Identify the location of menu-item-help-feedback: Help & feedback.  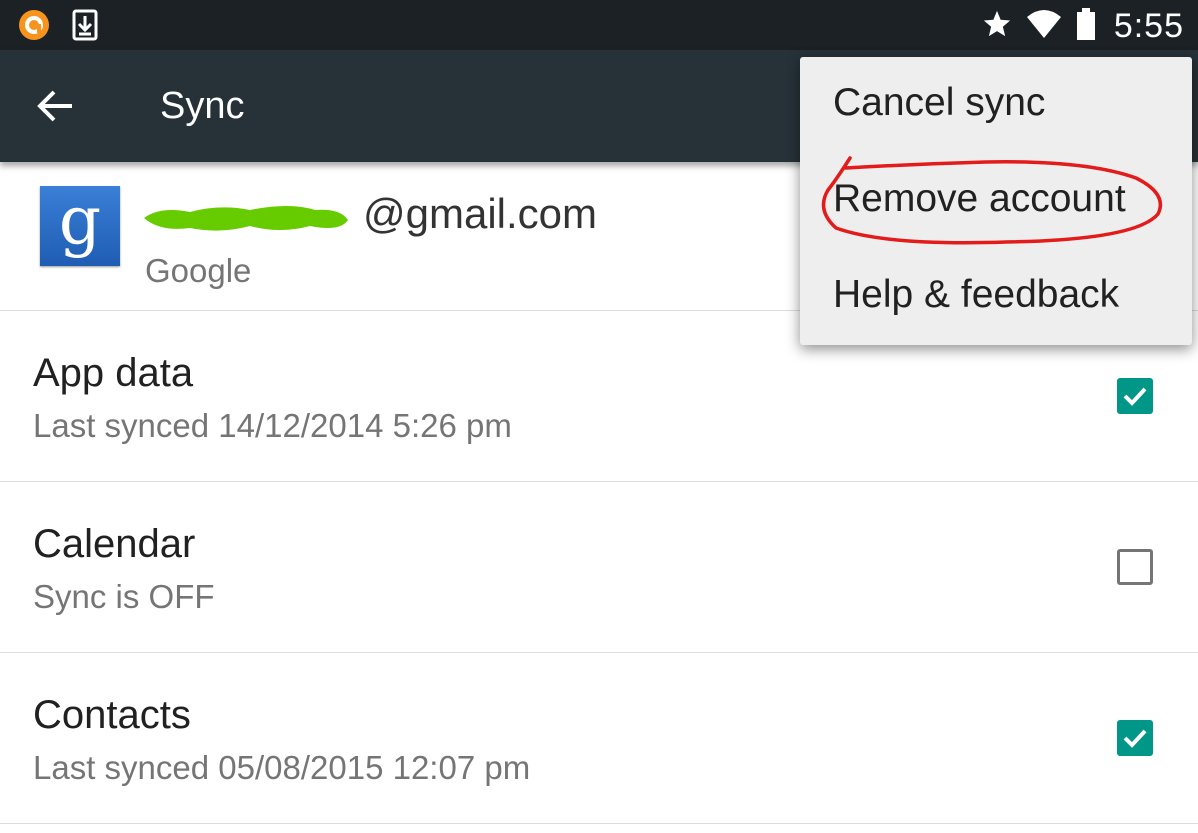
(996, 297).